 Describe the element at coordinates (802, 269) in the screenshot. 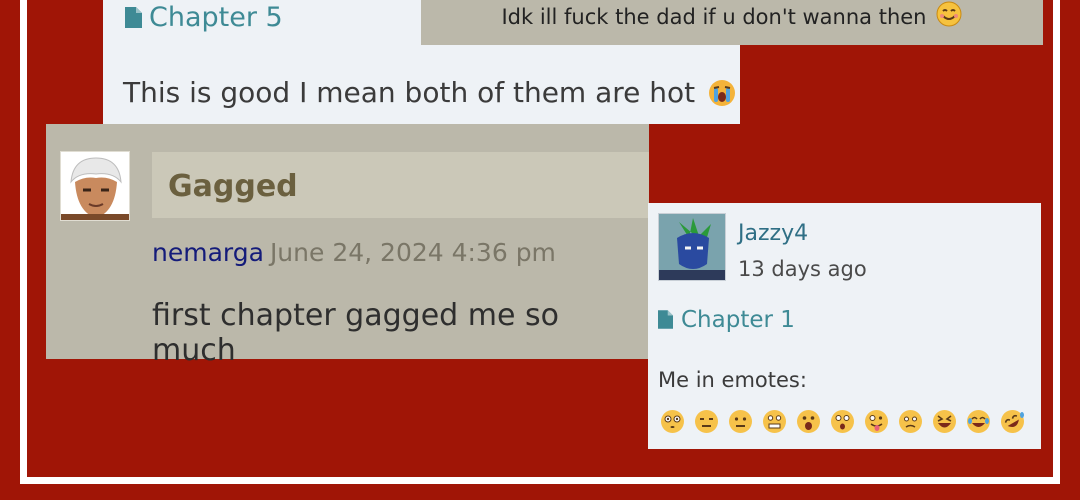

I see `comment-time-ago: 13 days ago` at that location.